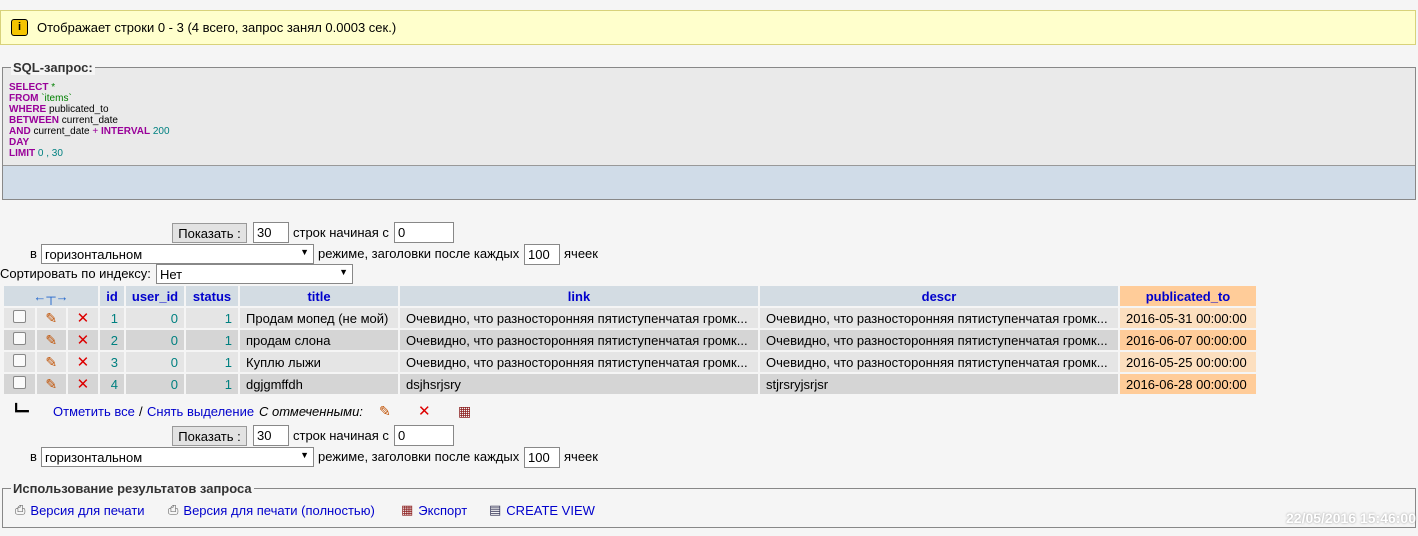  I want to click on sql-token: INTERVAL, so click(124, 131).